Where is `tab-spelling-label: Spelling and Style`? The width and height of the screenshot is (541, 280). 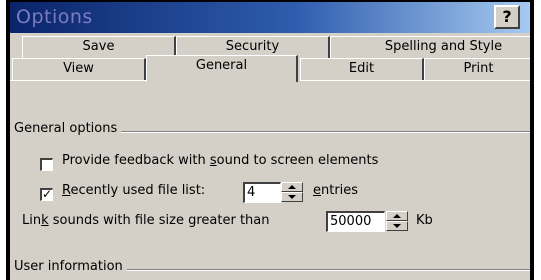 tab-spelling-label: Spelling and Style is located at coordinates (443, 46).